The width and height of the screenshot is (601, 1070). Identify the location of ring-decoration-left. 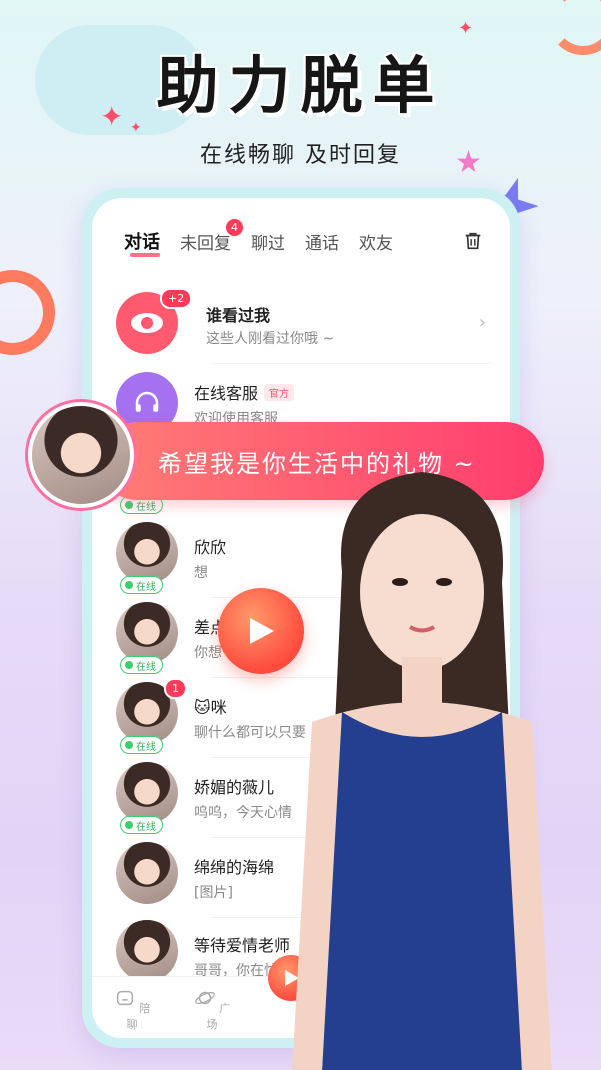
(27, 312).